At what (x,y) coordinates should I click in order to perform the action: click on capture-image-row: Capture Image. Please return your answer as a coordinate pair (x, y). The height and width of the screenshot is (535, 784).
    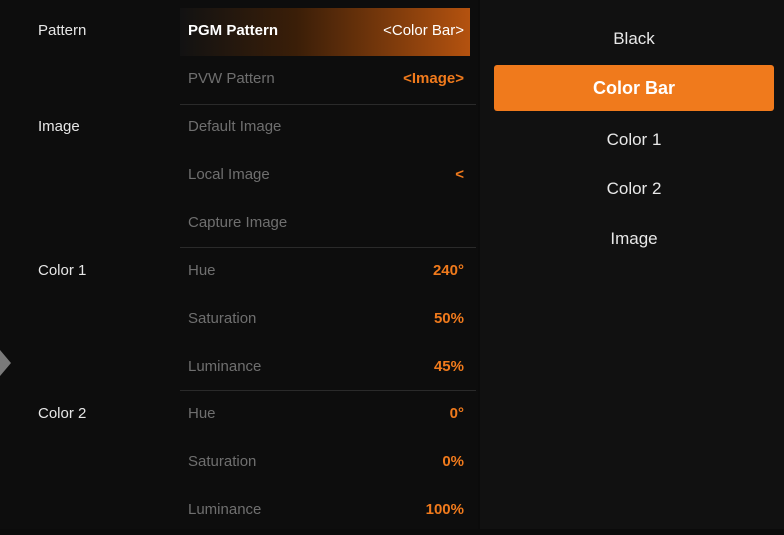
    Looking at the image, I should click on (325, 224).